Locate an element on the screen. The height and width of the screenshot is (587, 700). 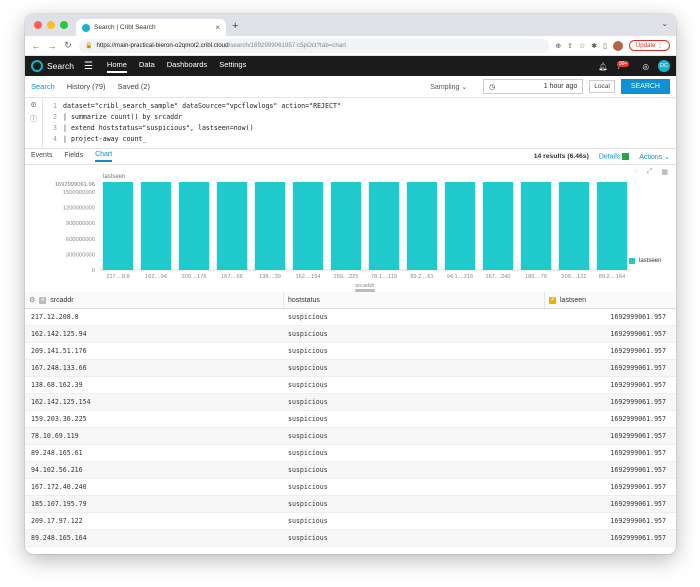
close-tab-icon: × is located at coordinates (217, 27).